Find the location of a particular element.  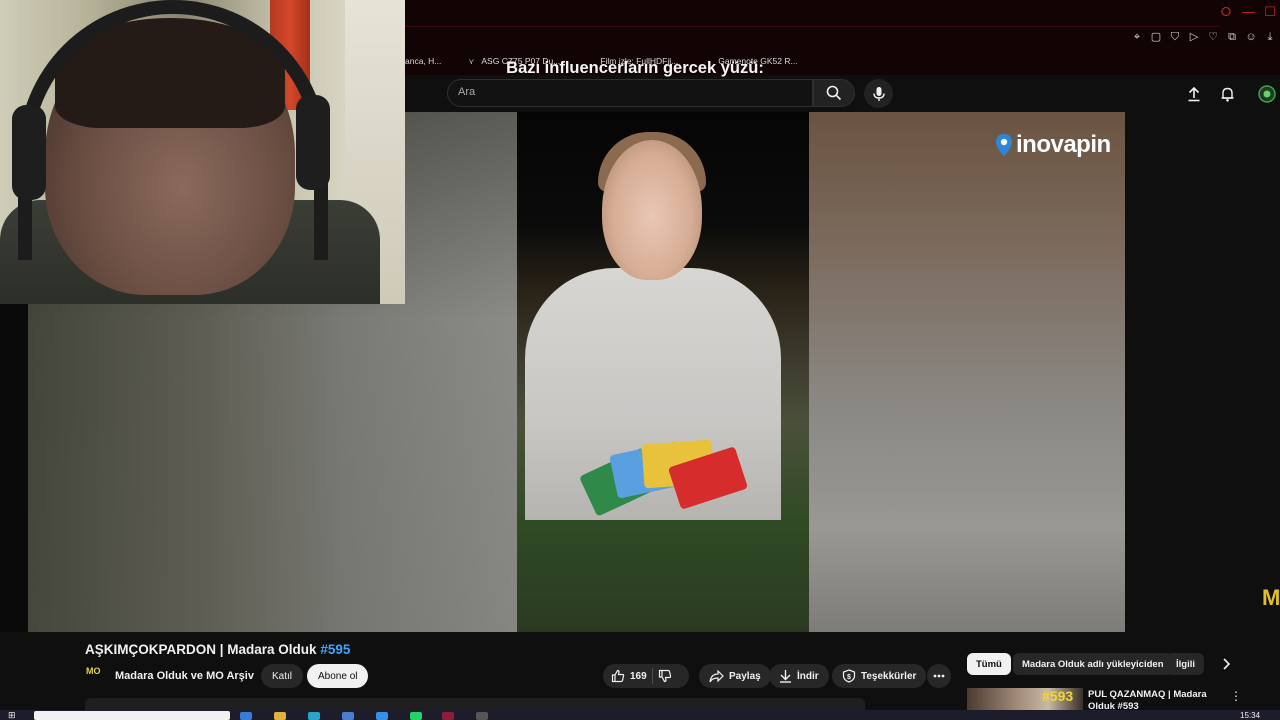

tab-strip-divider is located at coordinates (812, 26).